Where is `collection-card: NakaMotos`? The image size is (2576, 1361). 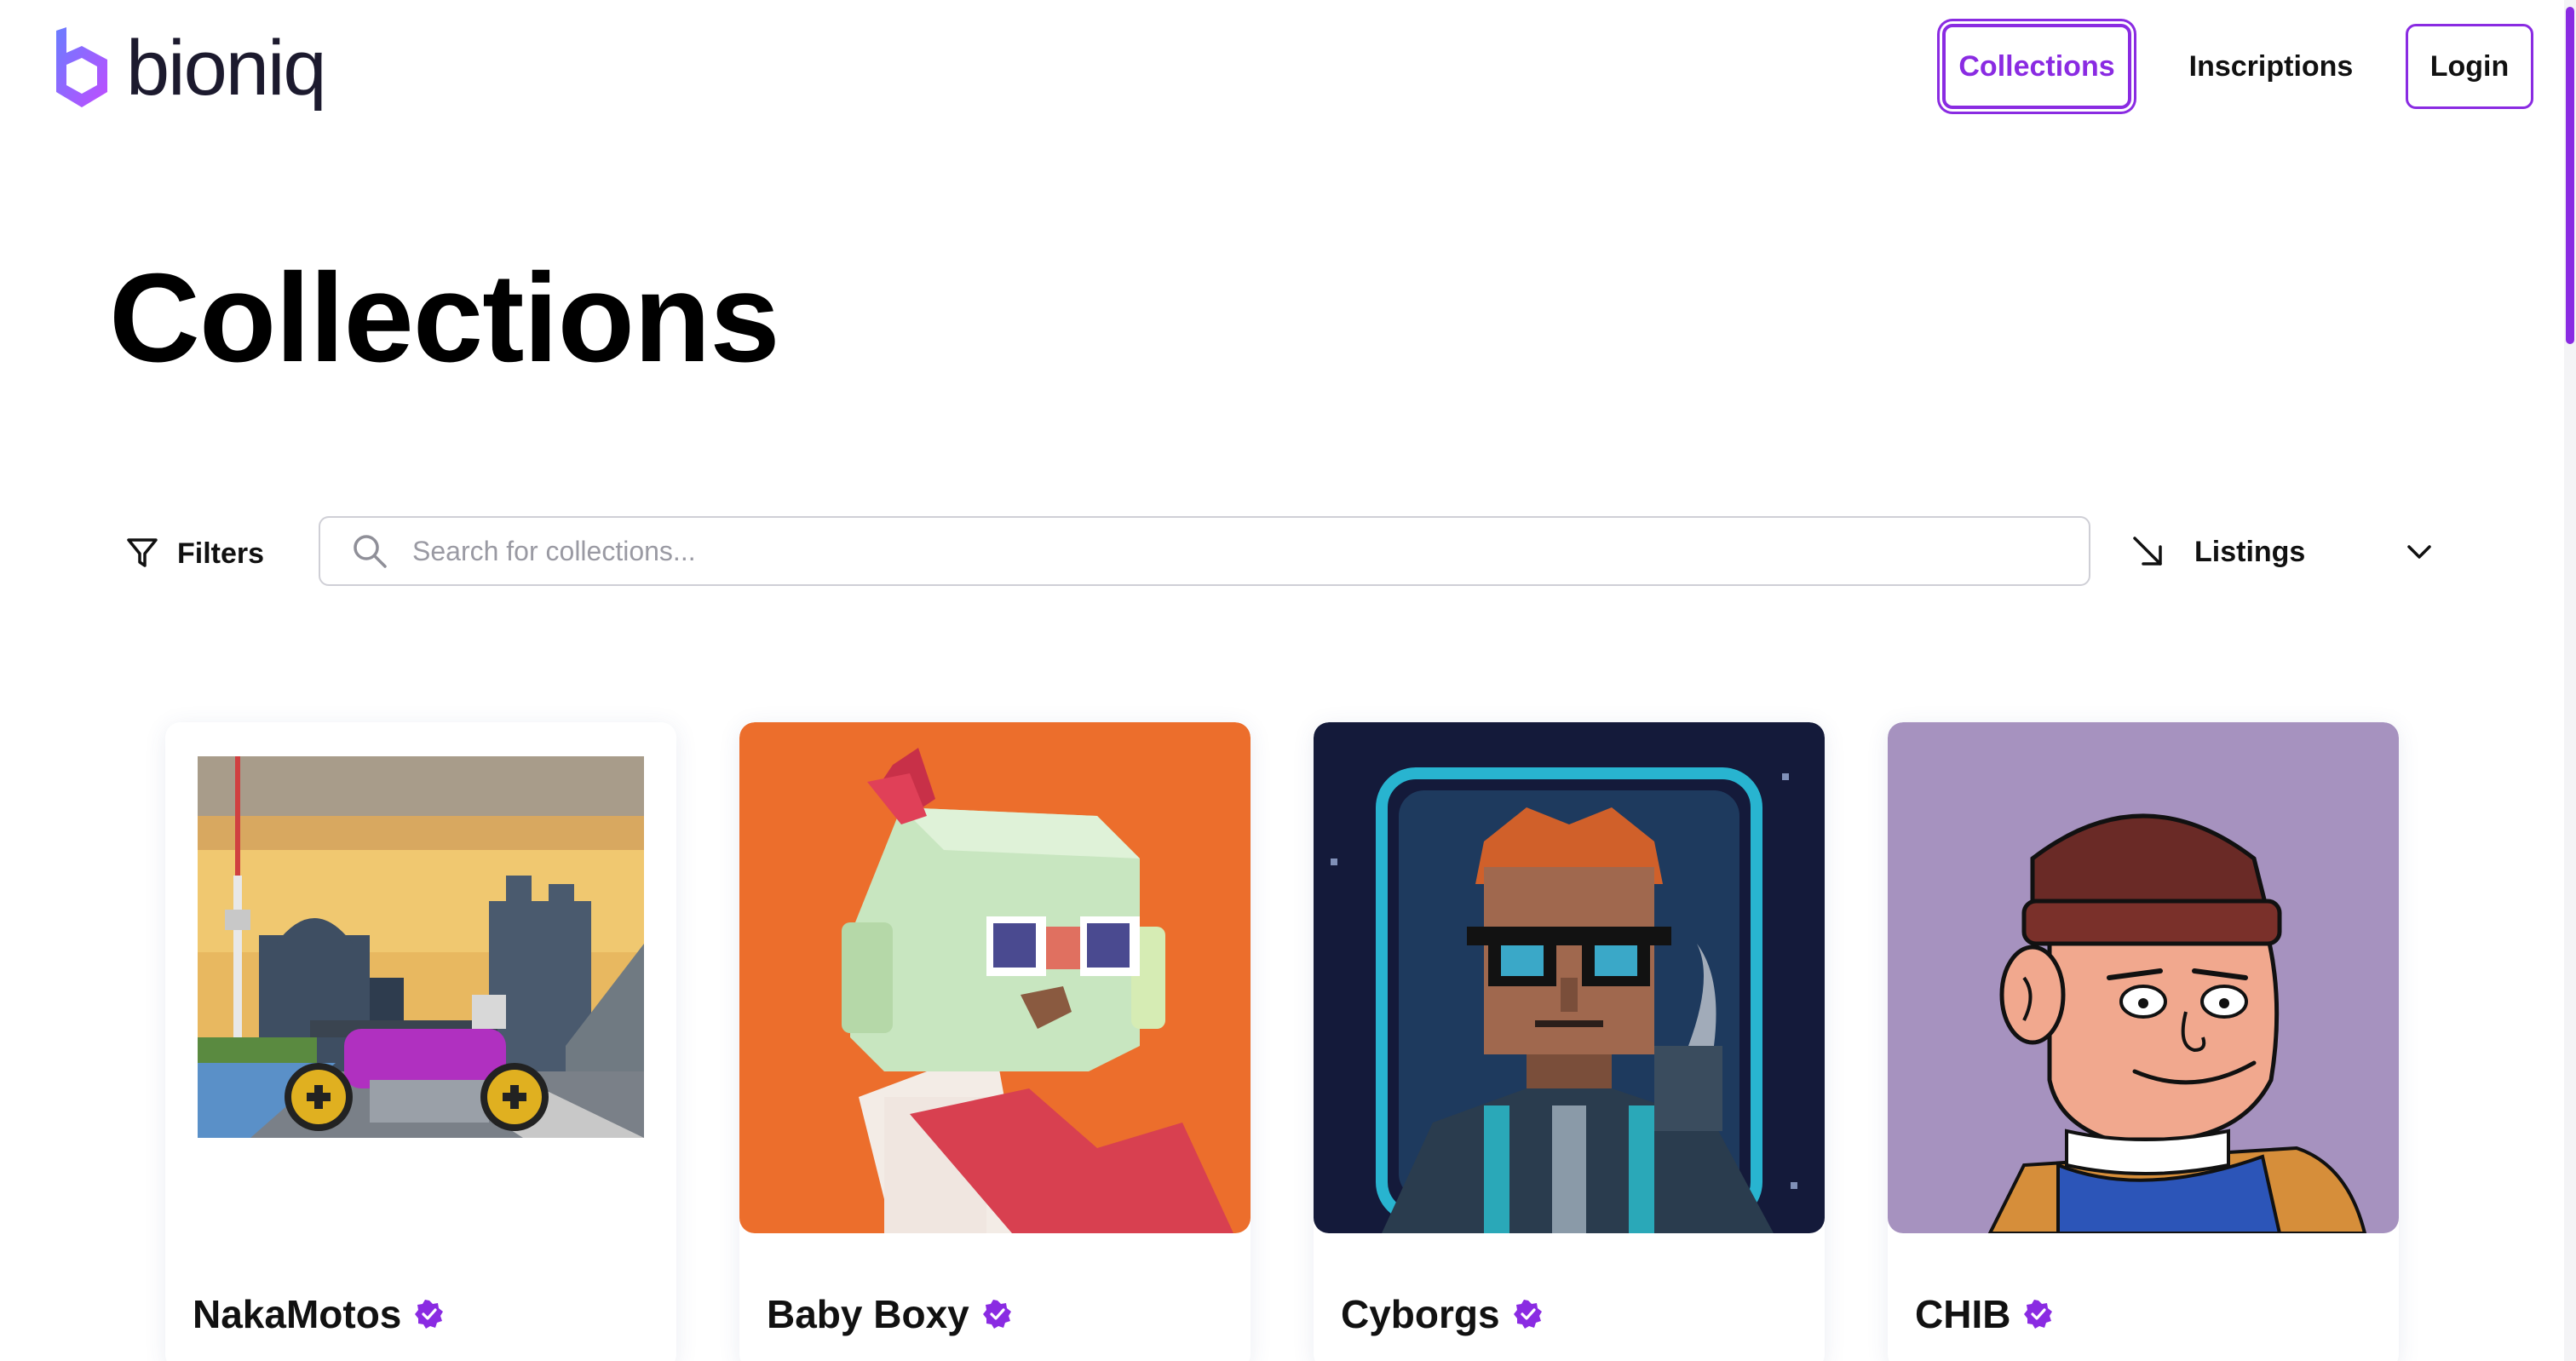
collection-card: NakaMotos is located at coordinates (421, 1041).